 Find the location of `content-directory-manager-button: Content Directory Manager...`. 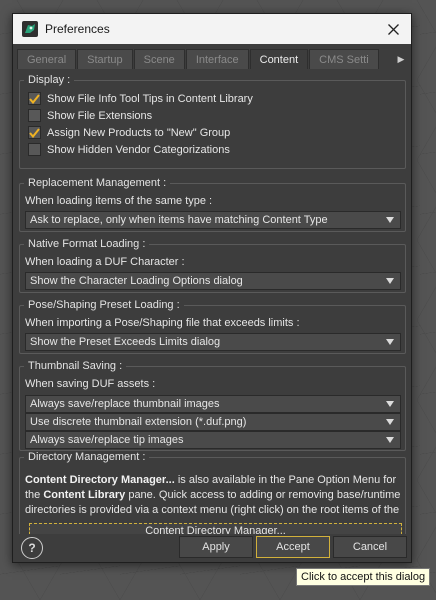

content-directory-manager-button: Content Directory Manager... is located at coordinates (215, 528).